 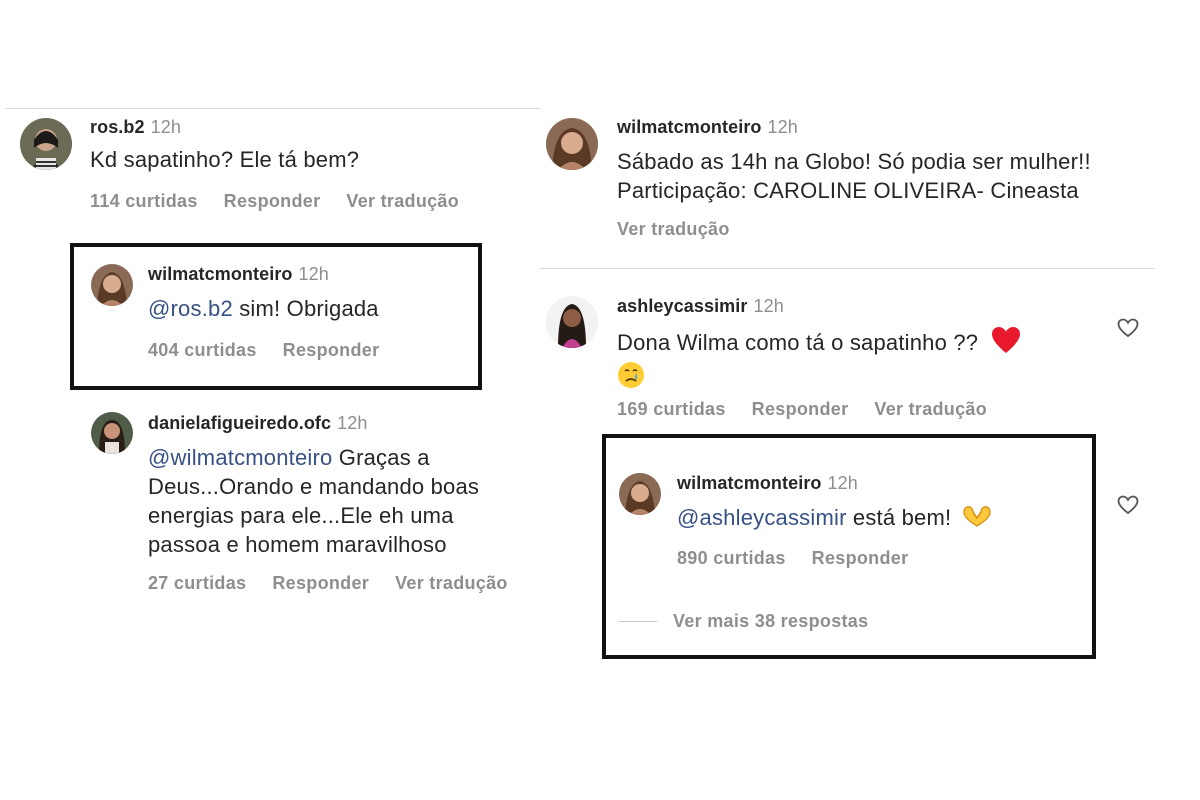 I want to click on post-actions: Ver tradução, so click(x=686, y=229).